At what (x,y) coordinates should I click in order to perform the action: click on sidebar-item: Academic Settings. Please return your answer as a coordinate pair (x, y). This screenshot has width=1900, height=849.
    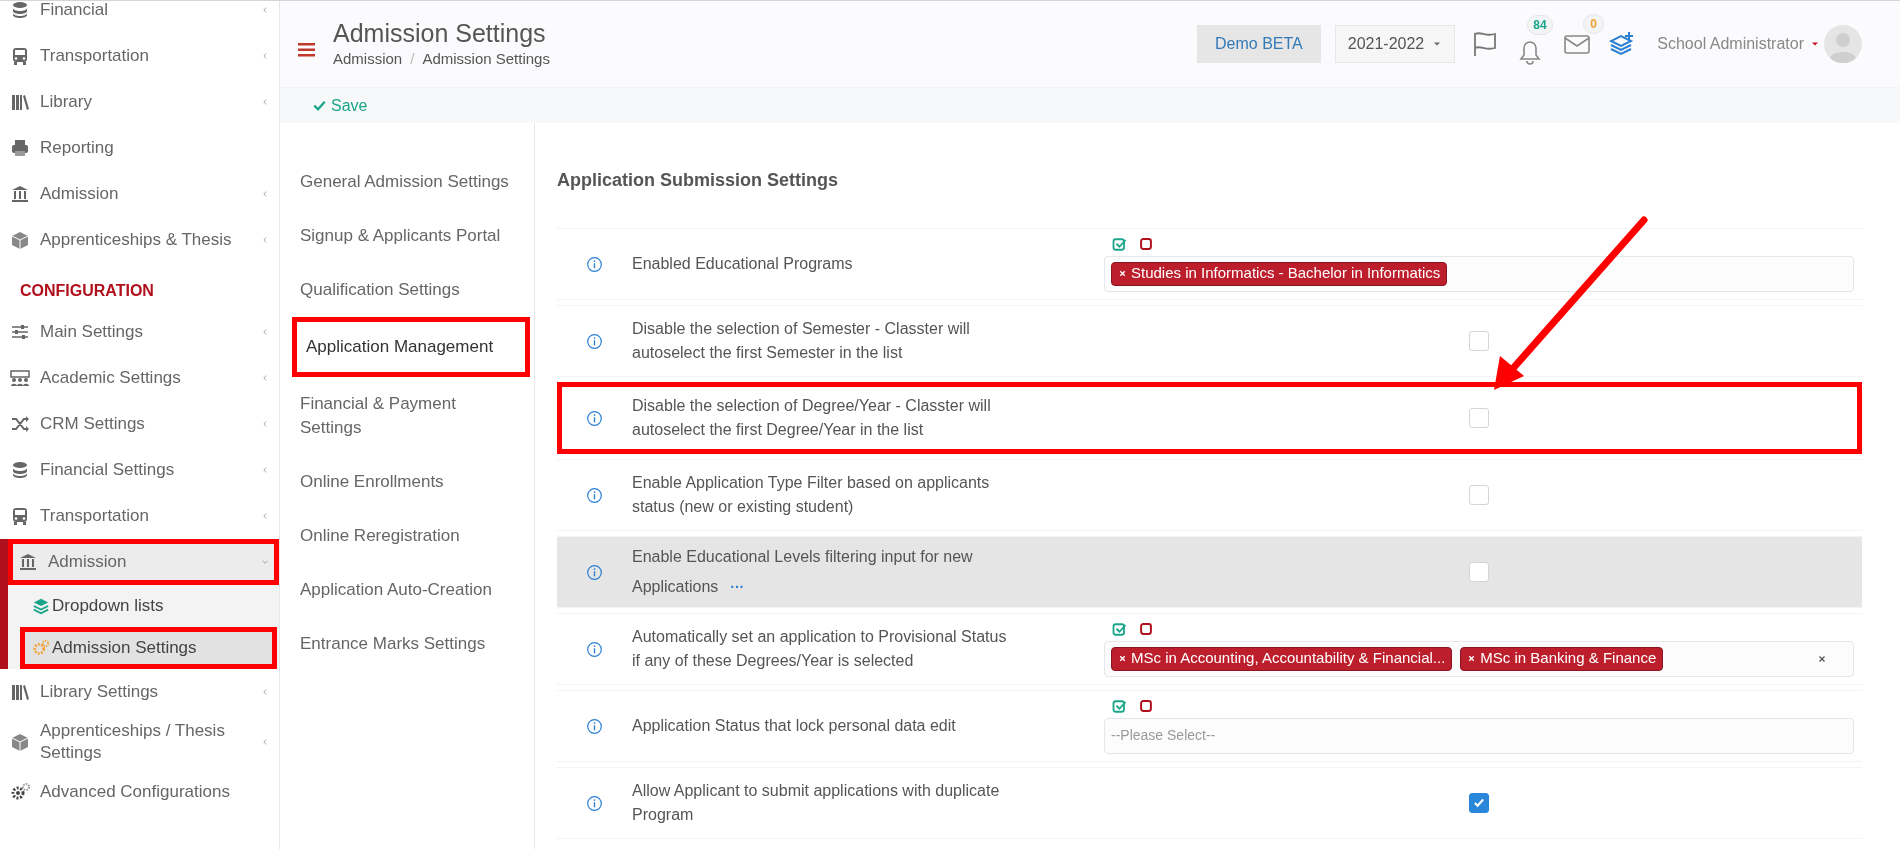
    Looking at the image, I should click on (139, 378).